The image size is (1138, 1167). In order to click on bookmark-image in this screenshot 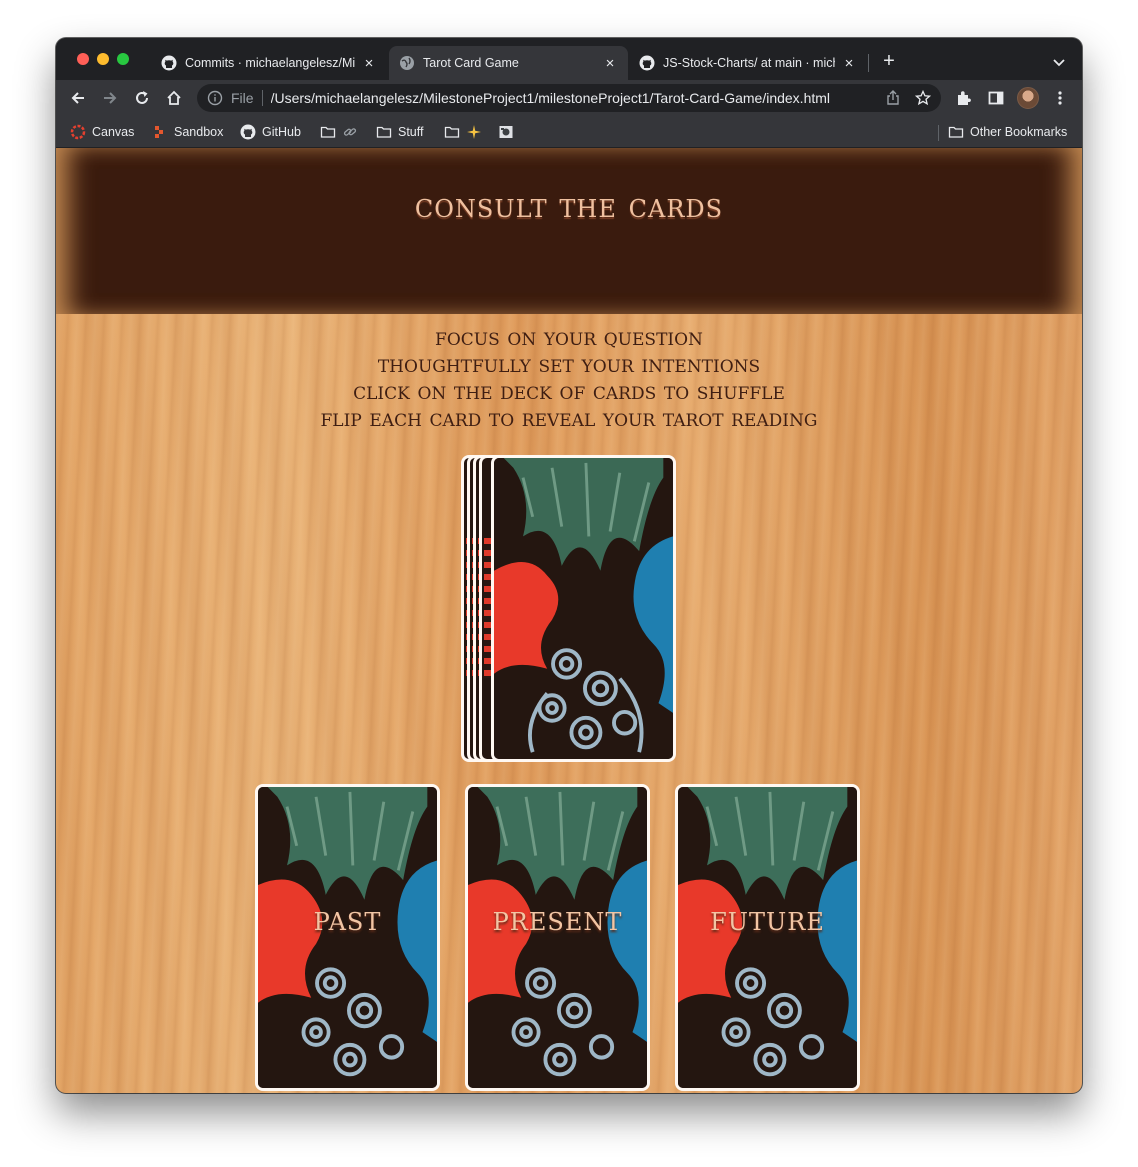, I will do `click(509, 132)`.